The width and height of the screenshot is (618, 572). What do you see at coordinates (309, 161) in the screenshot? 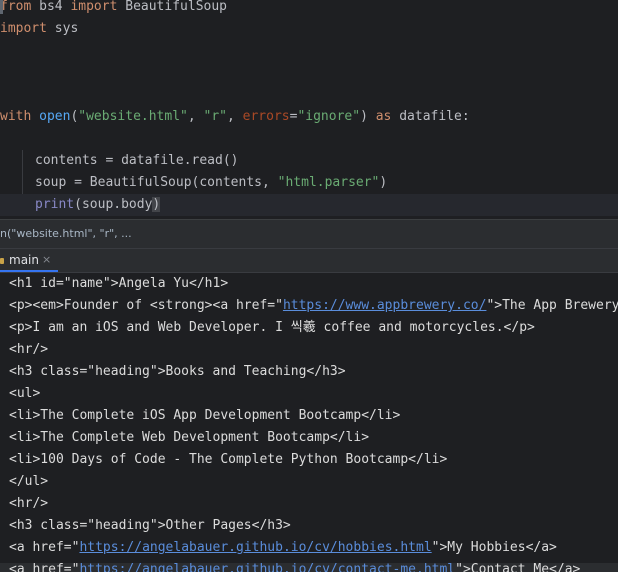
I see `code-line-7: contents = datafile.read()` at bounding box center [309, 161].